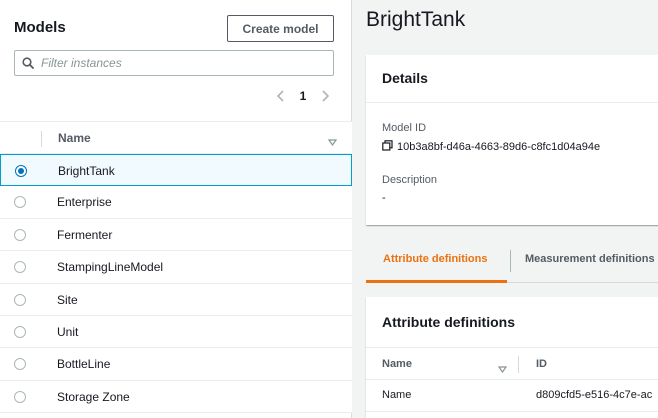  Describe the element at coordinates (416, 19) in the screenshot. I see `page-title: BrightTank` at that location.